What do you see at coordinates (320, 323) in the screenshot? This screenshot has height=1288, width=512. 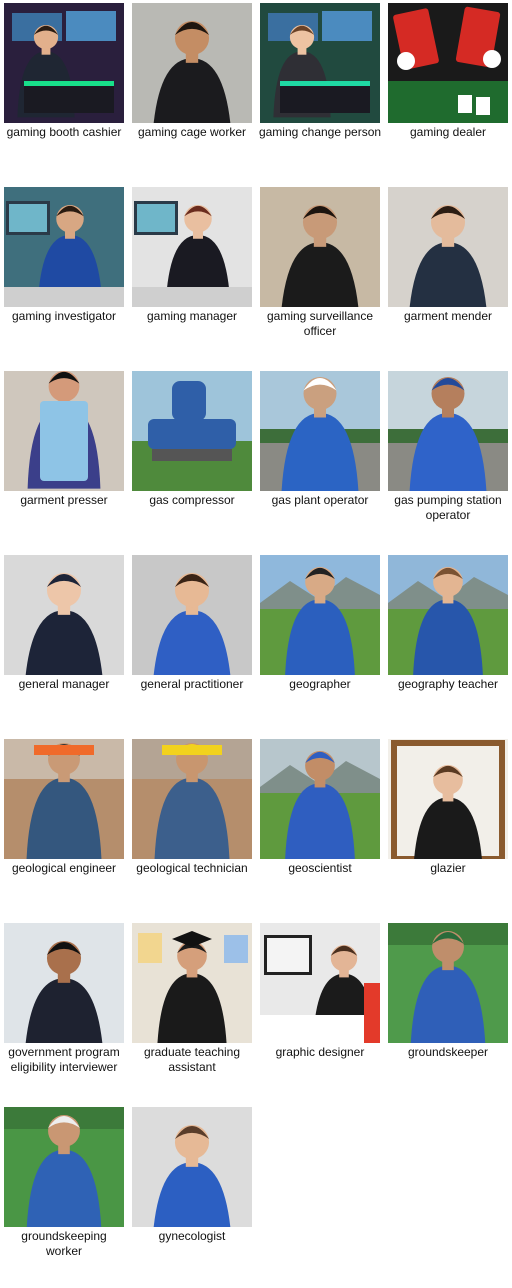 I see `image-caption: gaming surveillance officer` at bounding box center [320, 323].